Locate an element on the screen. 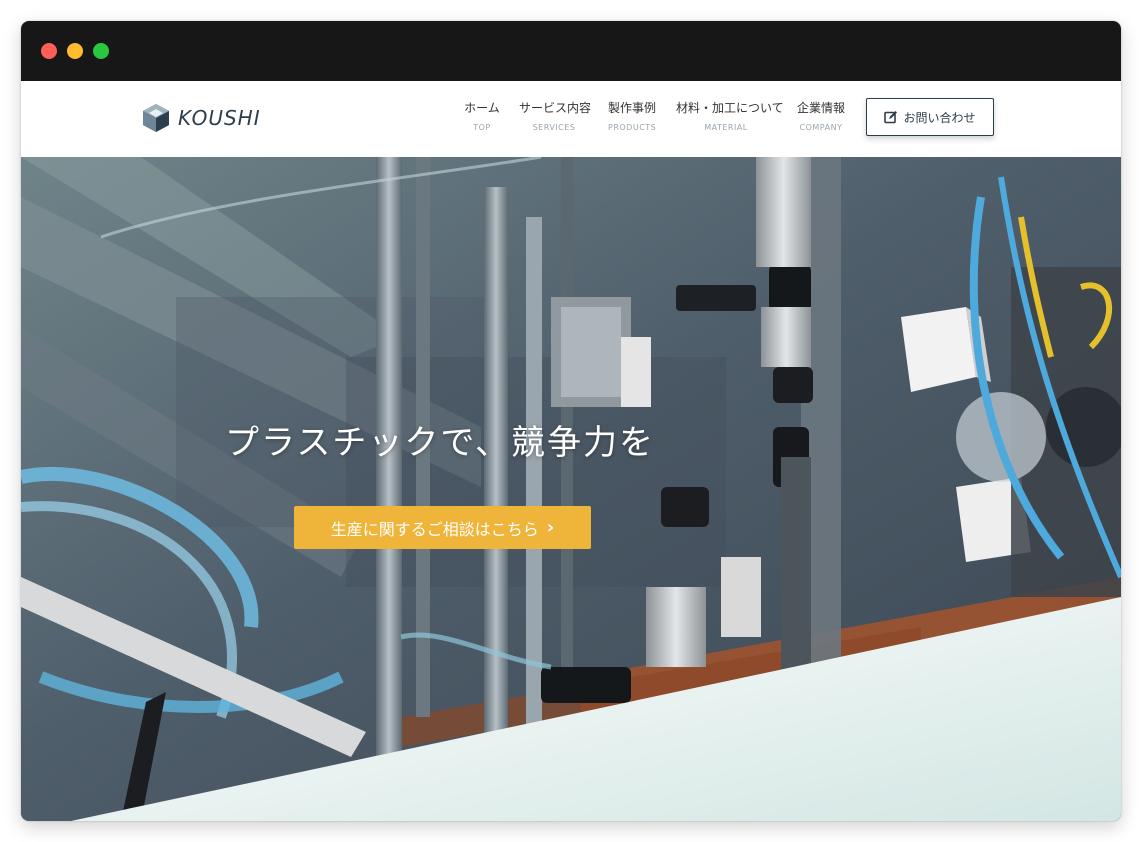 Image resolution: width=1142 pixels, height=842 pixels. minimize-window-button is located at coordinates (75, 51).